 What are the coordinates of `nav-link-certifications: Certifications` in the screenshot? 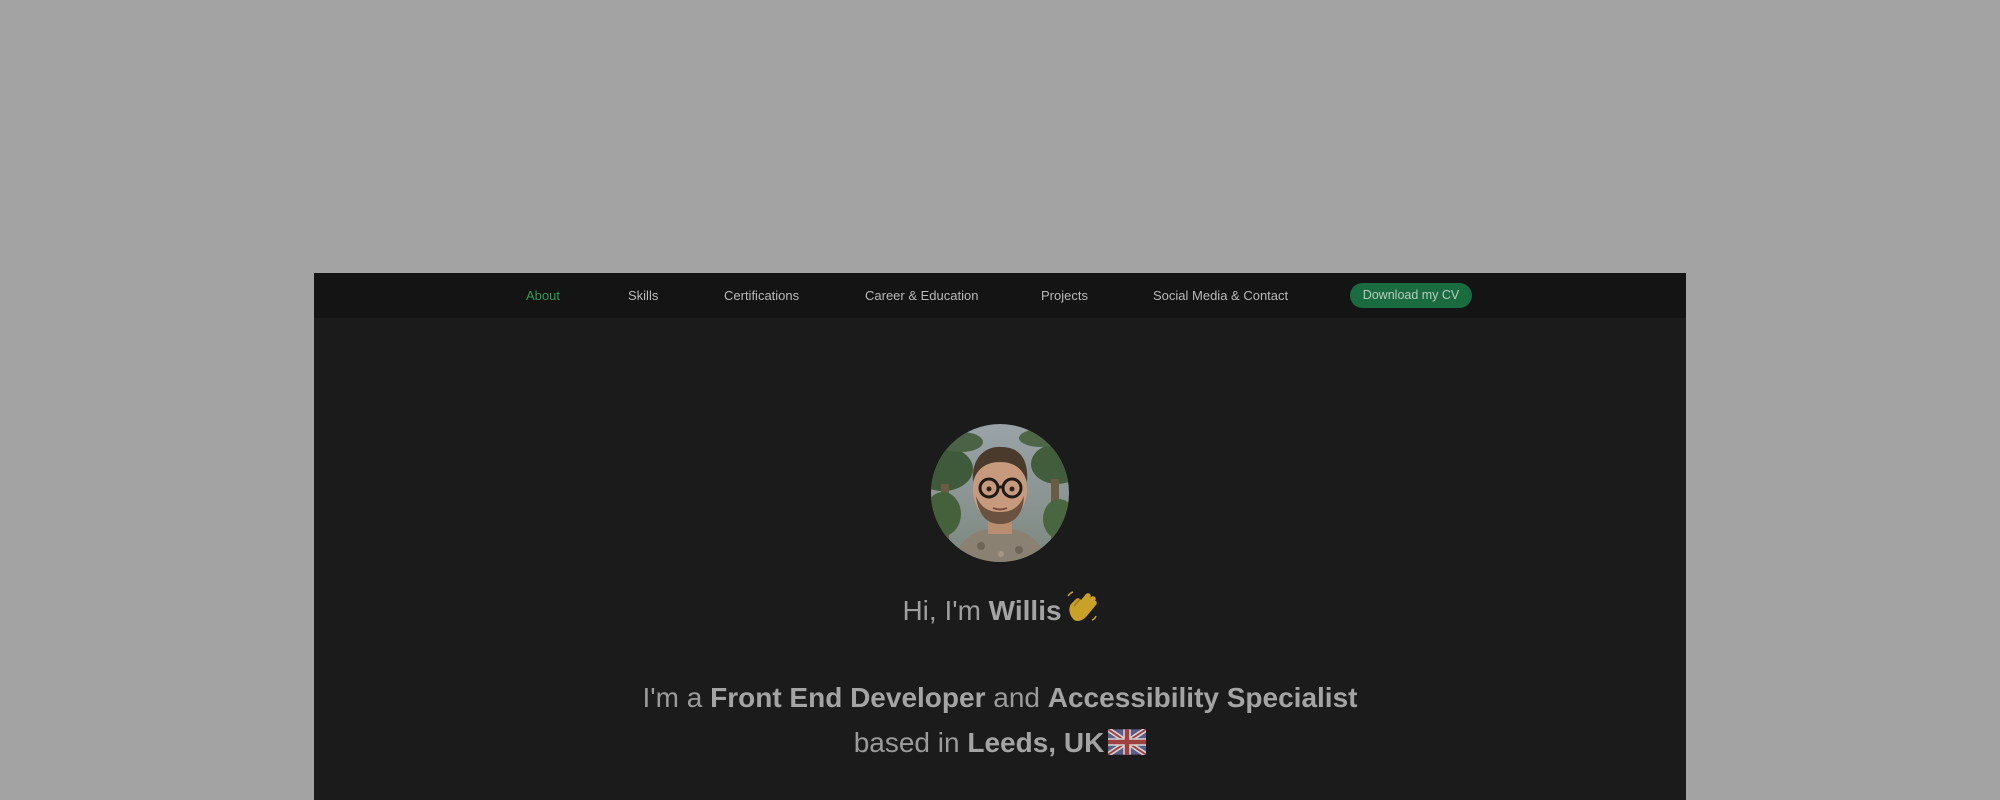 It's located at (761, 295).